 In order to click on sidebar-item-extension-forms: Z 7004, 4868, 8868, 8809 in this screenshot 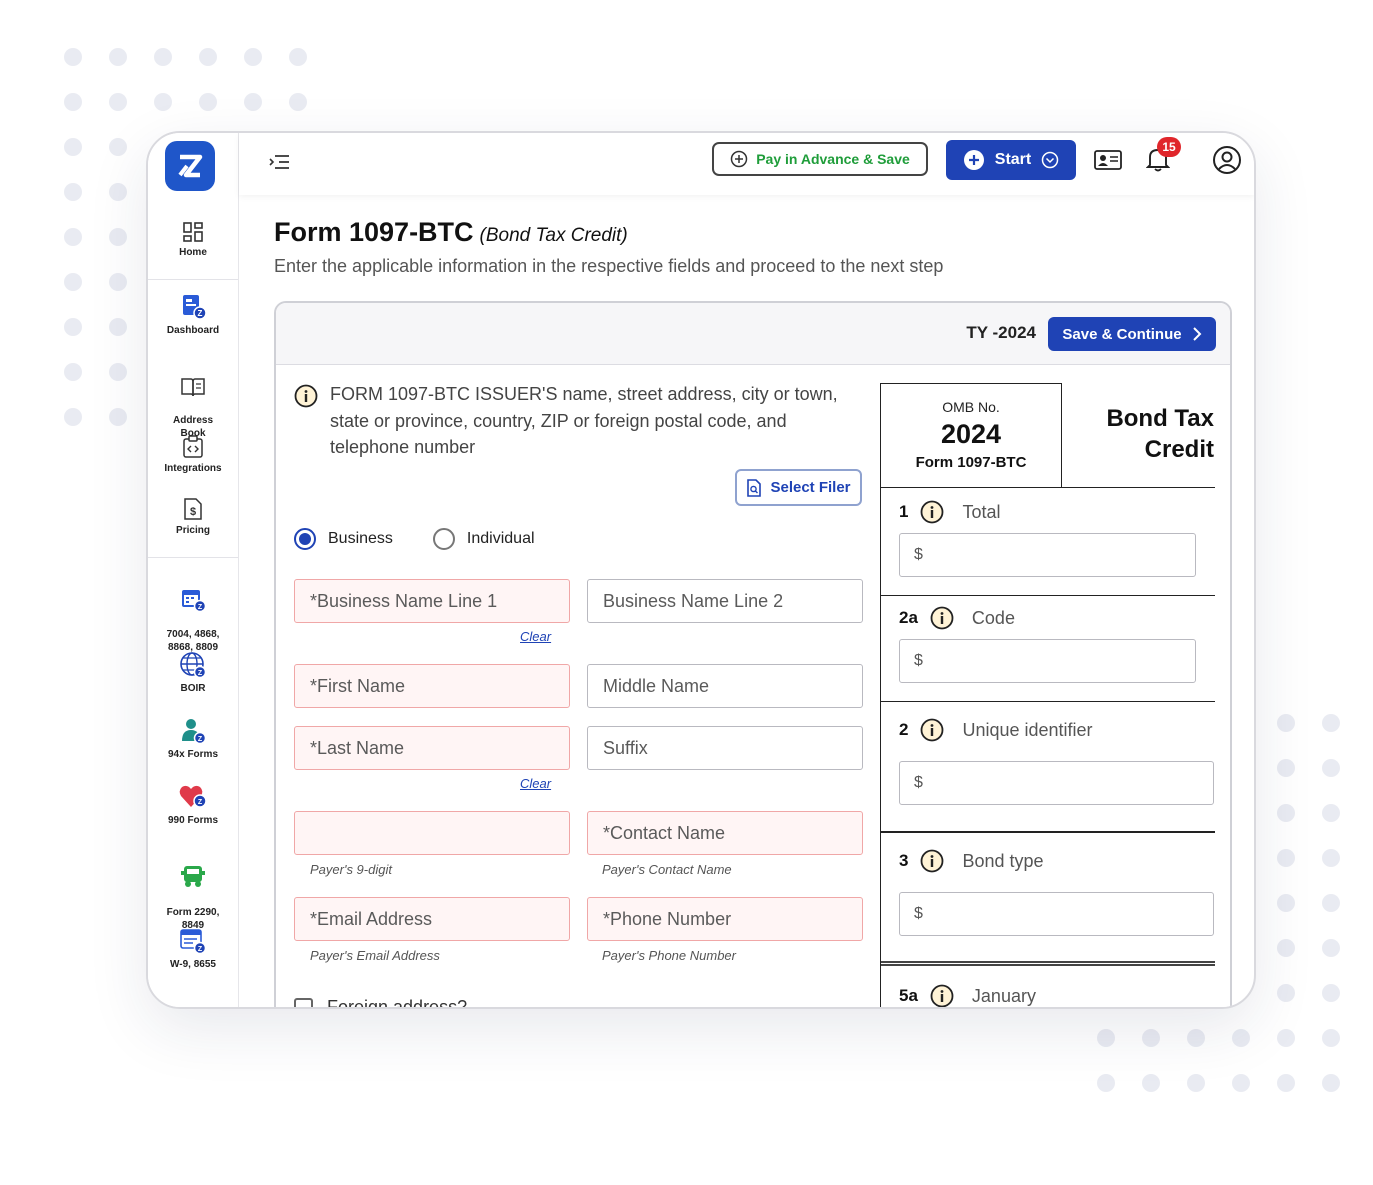, I will do `click(193, 613)`.